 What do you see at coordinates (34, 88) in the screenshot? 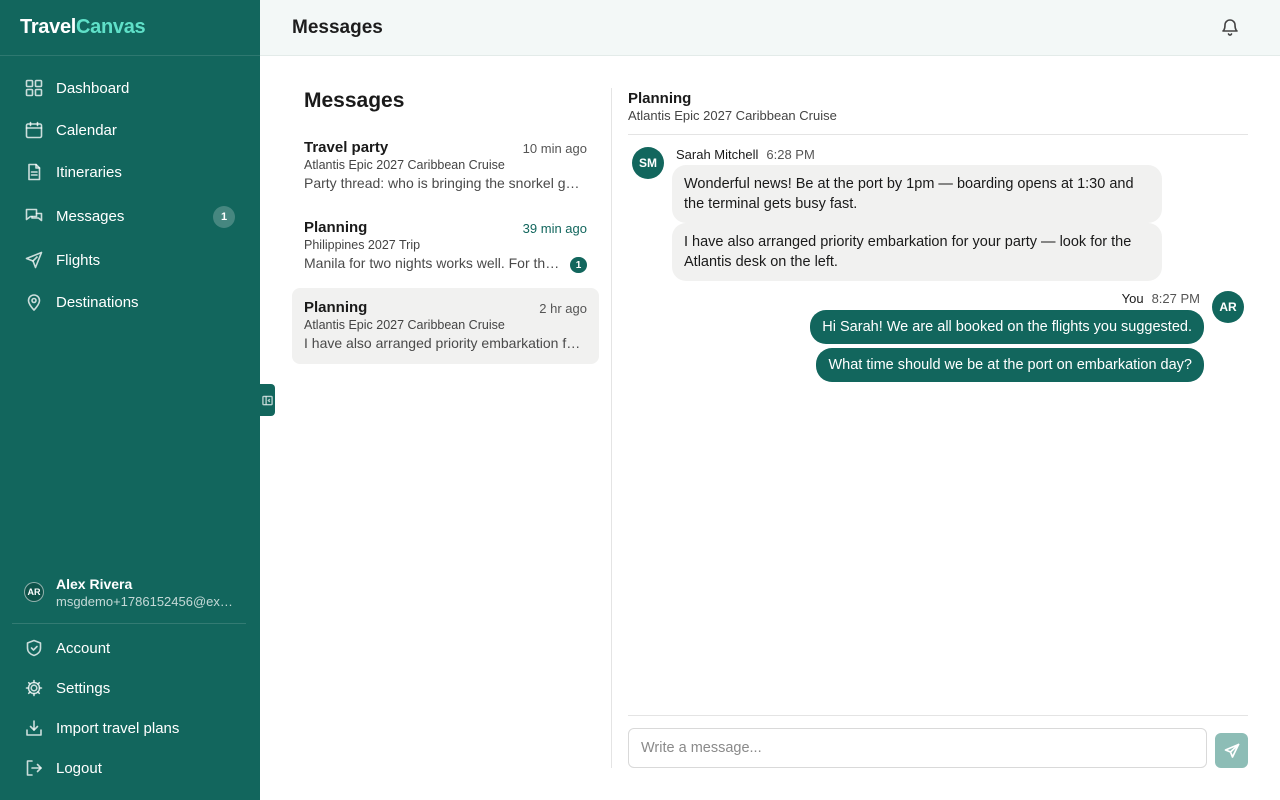
I see `dashboard-icon` at bounding box center [34, 88].